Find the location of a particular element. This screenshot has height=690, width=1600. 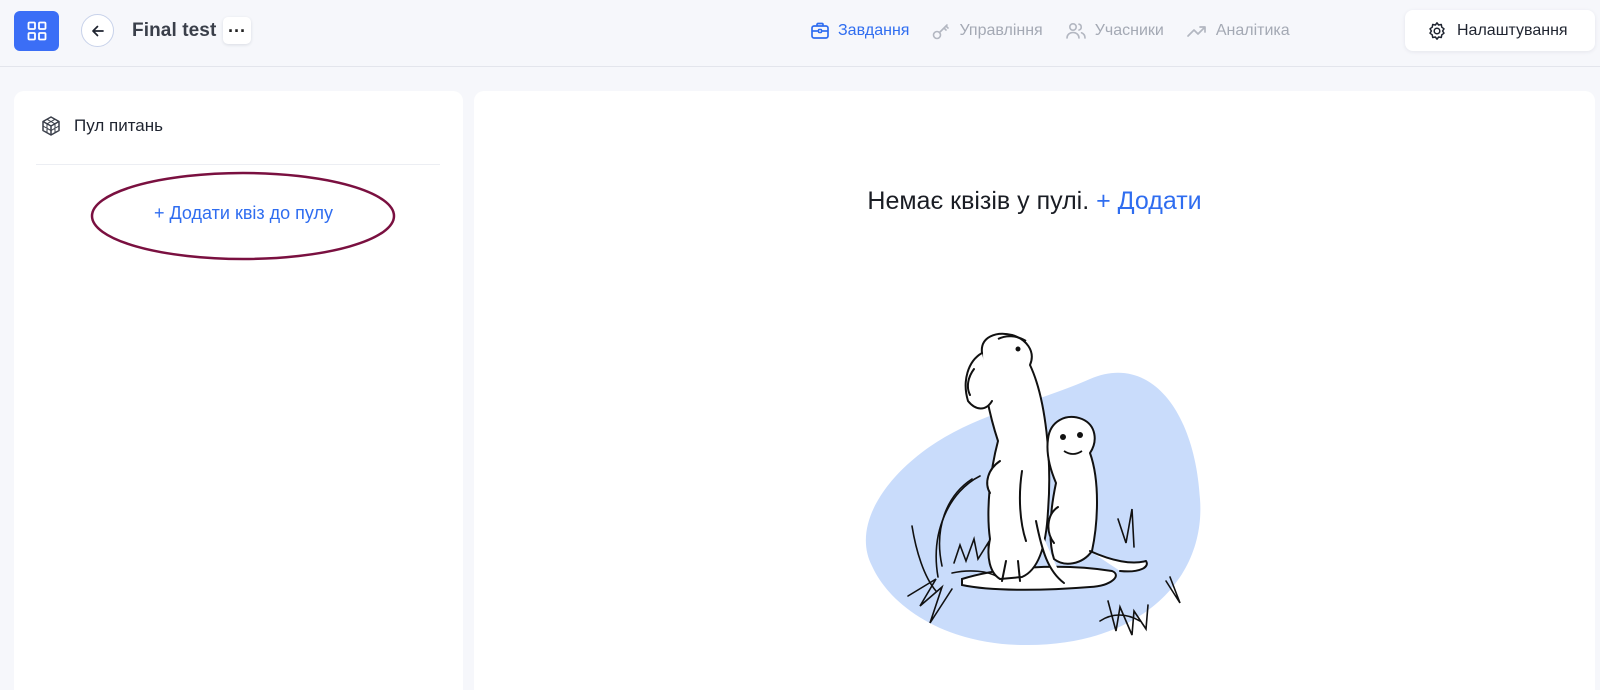

back-button is located at coordinates (97, 30).